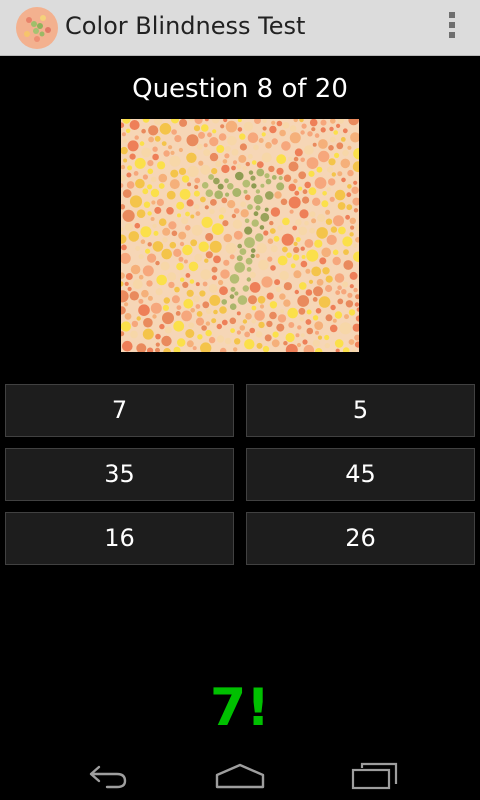 The image size is (480, 800). I want to click on answer-button-5: 16, so click(119, 538).